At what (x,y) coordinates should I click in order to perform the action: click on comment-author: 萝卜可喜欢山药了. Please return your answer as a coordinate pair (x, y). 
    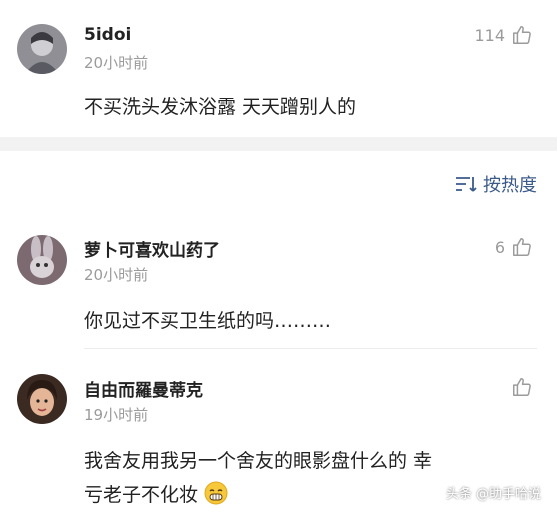
    Looking at the image, I should click on (152, 248).